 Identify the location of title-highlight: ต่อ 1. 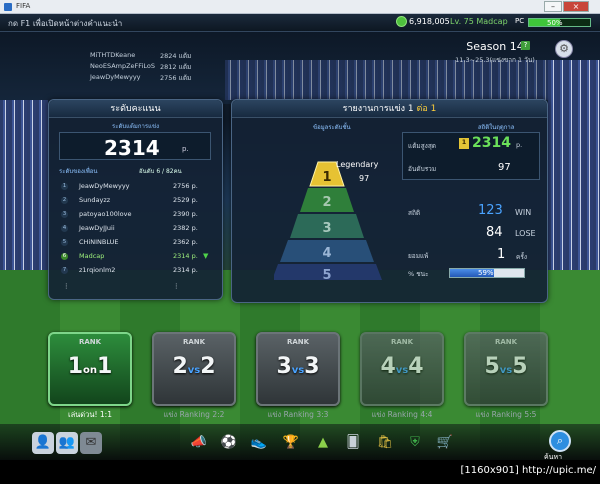
(426, 109).